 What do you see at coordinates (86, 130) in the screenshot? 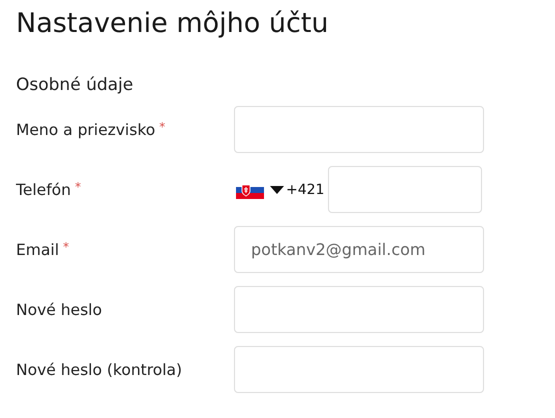
I see `field-label: Meno a priezvisko` at bounding box center [86, 130].